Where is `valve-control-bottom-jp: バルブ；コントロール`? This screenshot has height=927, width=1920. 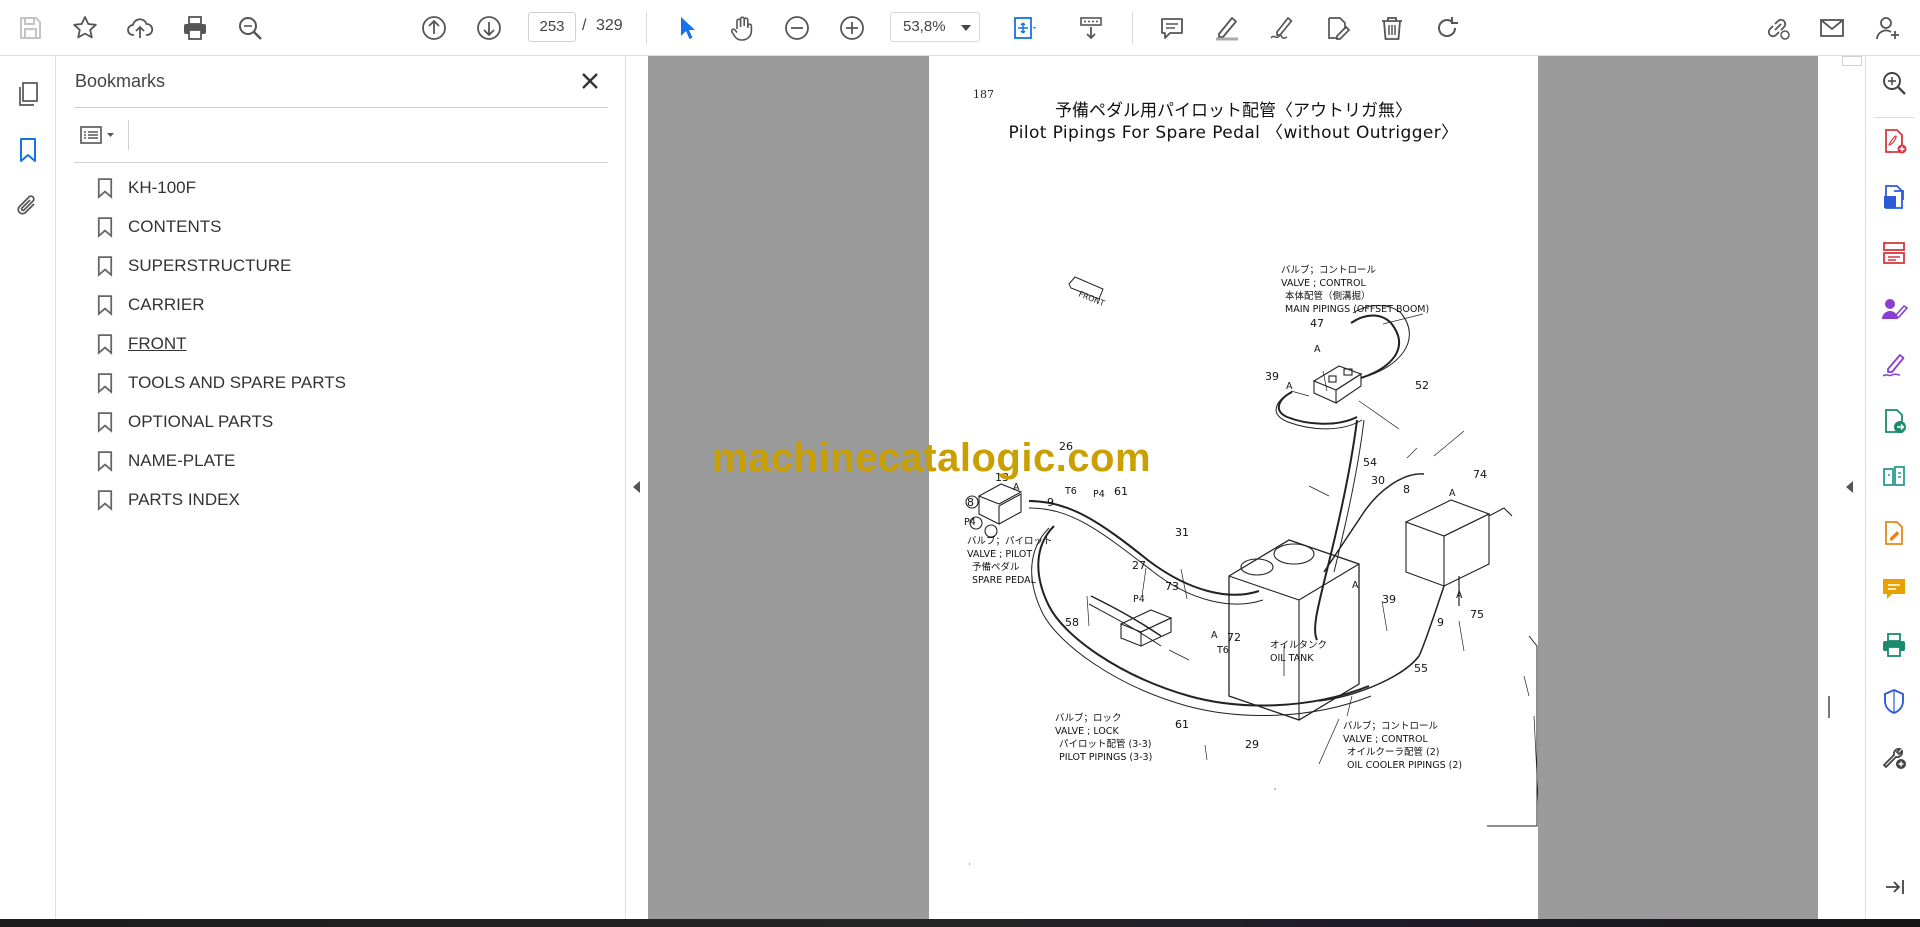
valve-control-bottom-jp: バルブ；コントロール is located at coordinates (1391, 726).